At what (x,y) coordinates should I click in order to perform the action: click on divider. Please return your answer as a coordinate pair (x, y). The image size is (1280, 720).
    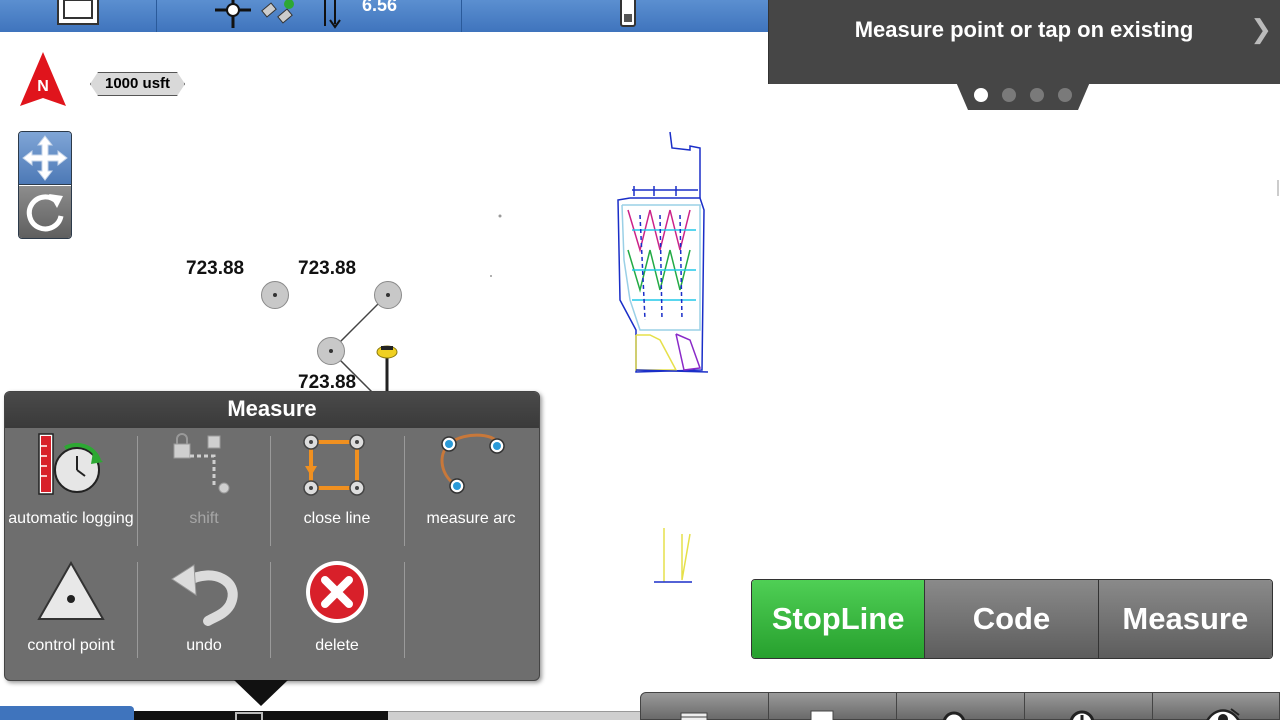
    Looking at the image, I should click on (404, 610).